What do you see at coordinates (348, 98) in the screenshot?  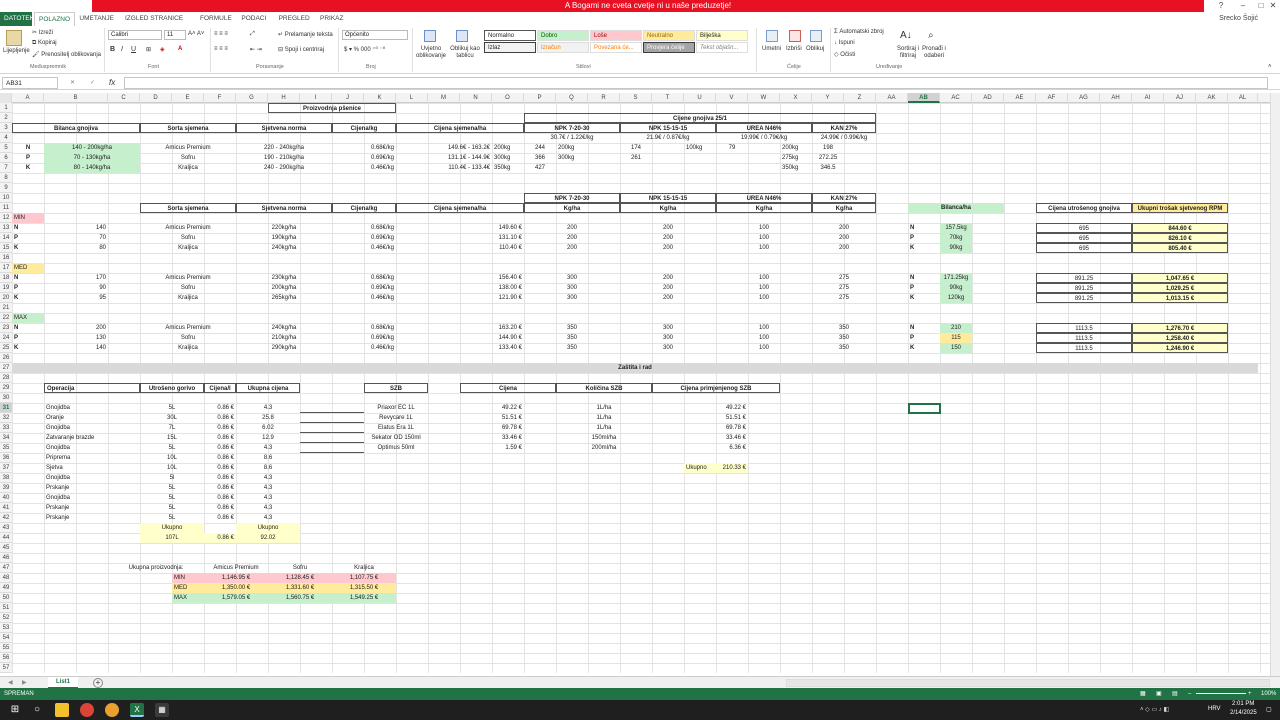 I see `column-header-j: J` at bounding box center [348, 98].